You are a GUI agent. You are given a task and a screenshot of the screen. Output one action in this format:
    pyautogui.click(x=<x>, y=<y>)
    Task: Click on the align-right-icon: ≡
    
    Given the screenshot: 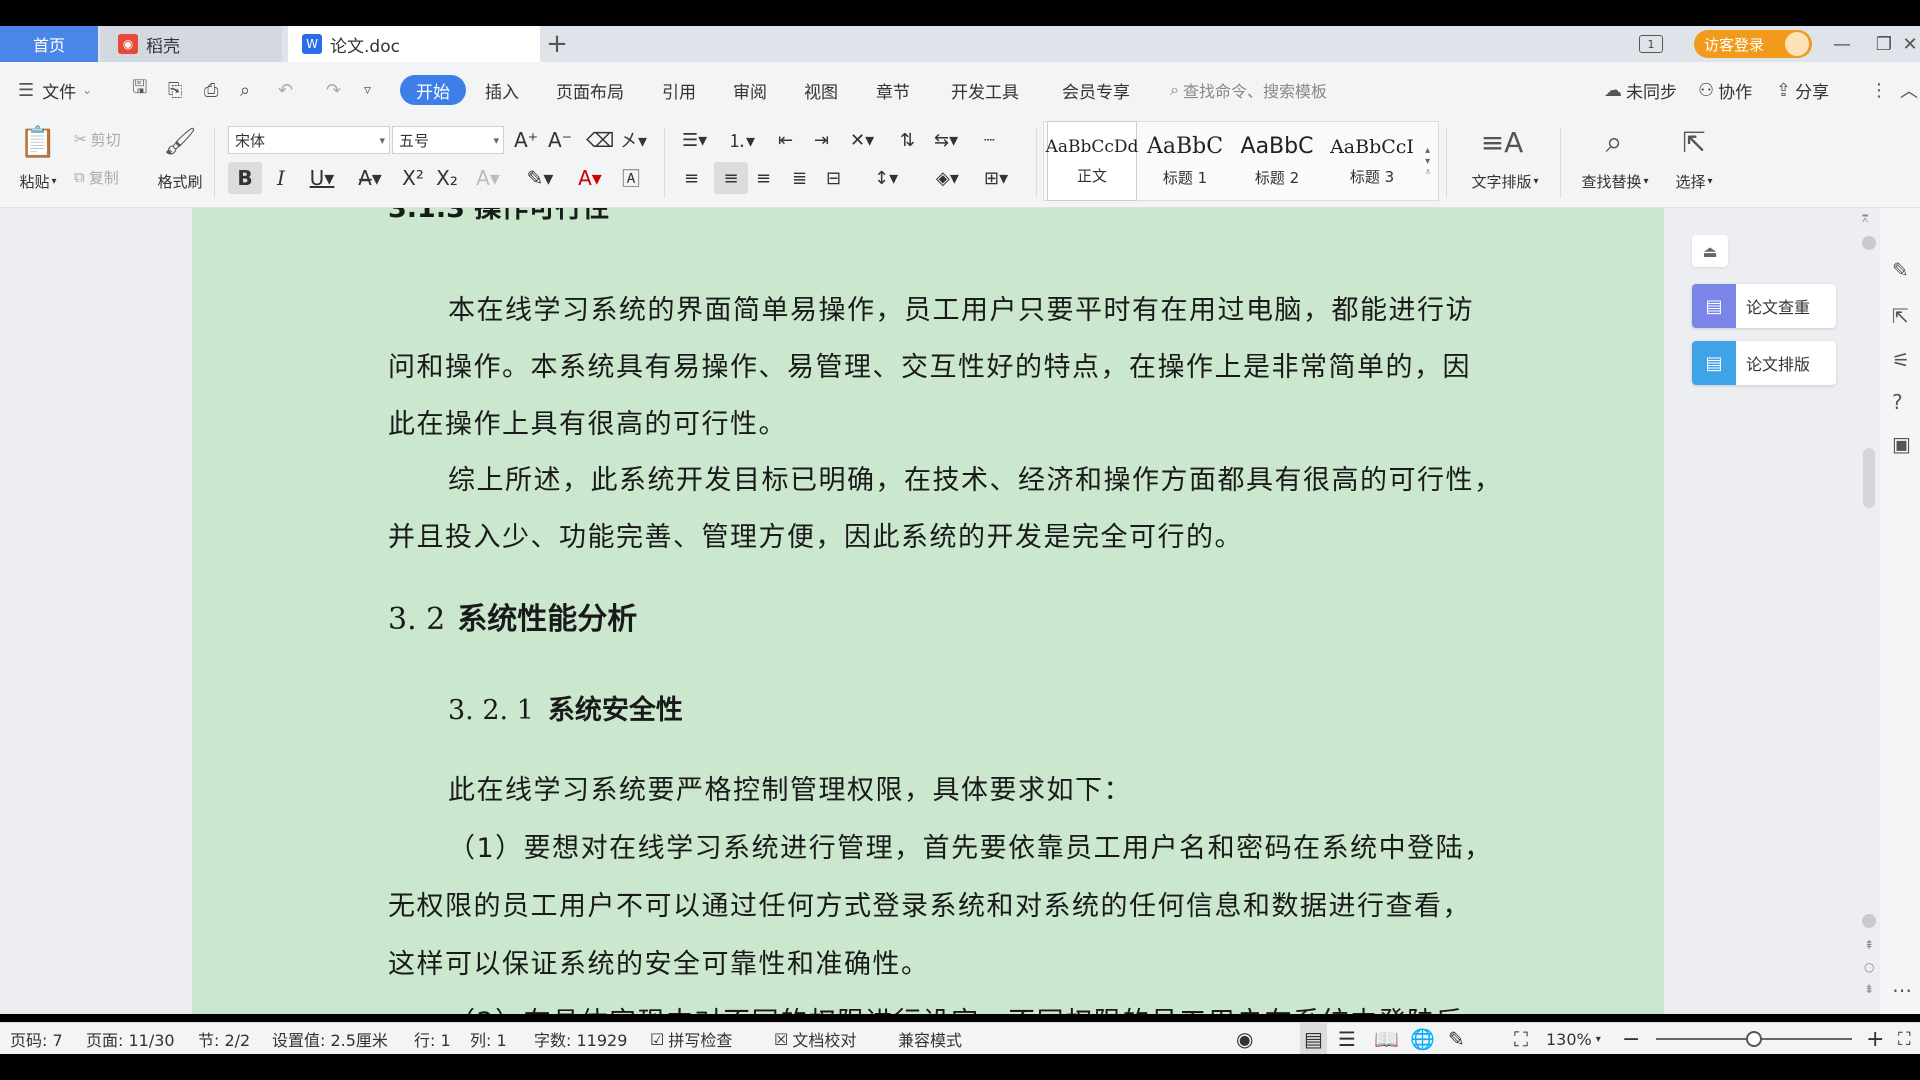 What is the action you would take?
    pyautogui.click(x=763, y=178)
    